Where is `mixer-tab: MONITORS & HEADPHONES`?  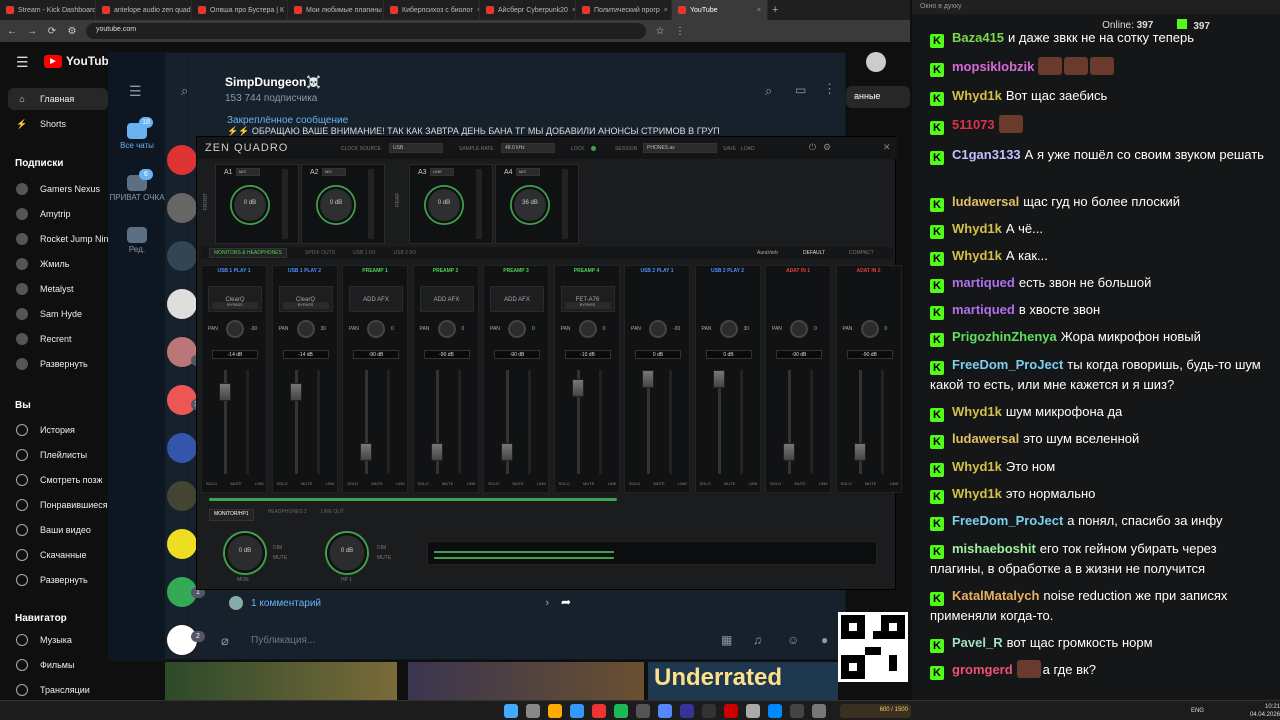 mixer-tab: MONITORS & HEADPHONES is located at coordinates (248, 253).